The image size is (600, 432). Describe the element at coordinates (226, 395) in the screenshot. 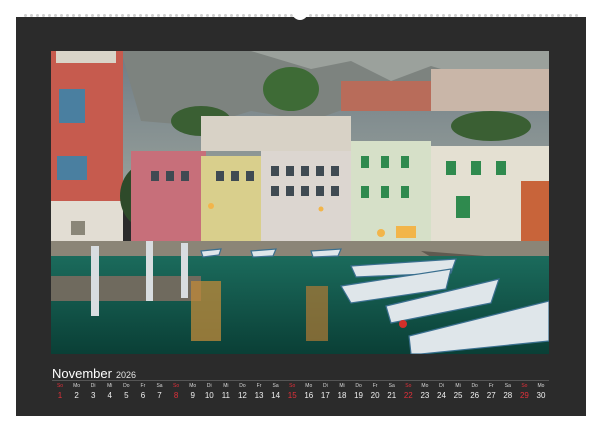

I see `day-number: 11` at that location.